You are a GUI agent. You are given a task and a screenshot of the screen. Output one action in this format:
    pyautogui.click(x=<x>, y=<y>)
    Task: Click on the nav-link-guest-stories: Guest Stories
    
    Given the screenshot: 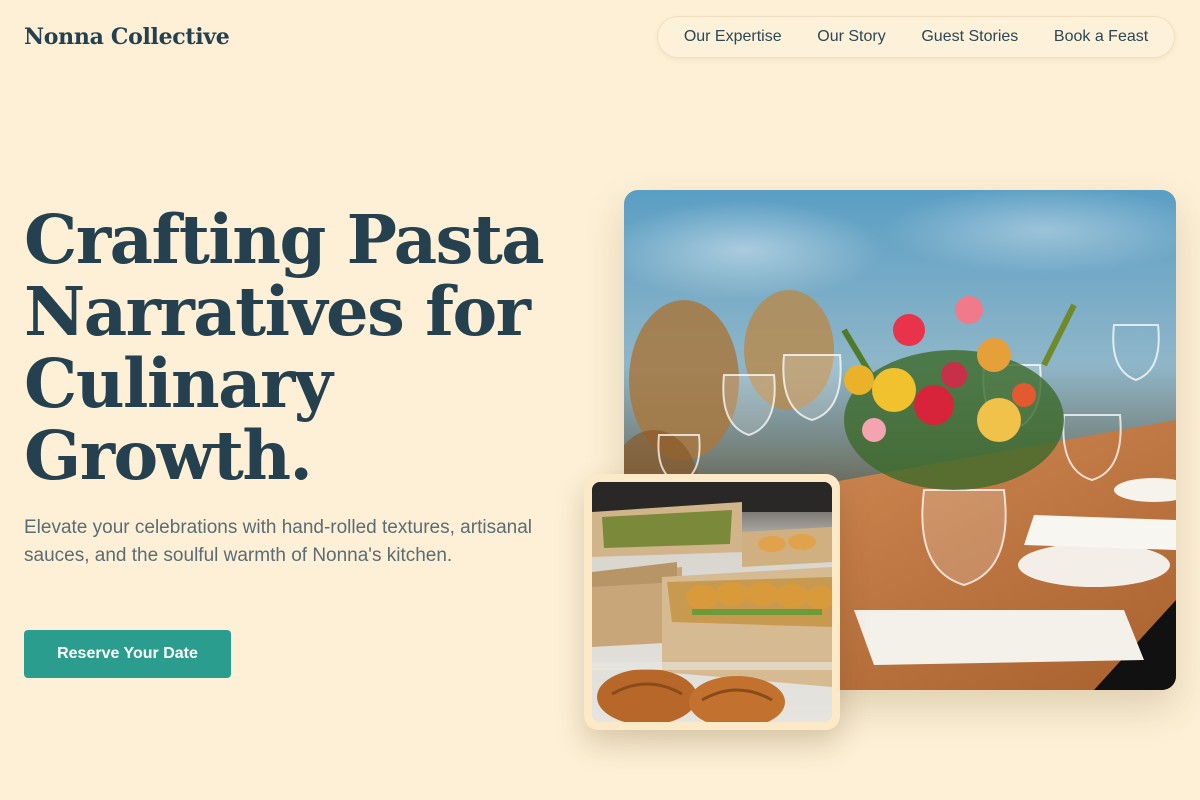 What is the action you would take?
    pyautogui.click(x=969, y=37)
    